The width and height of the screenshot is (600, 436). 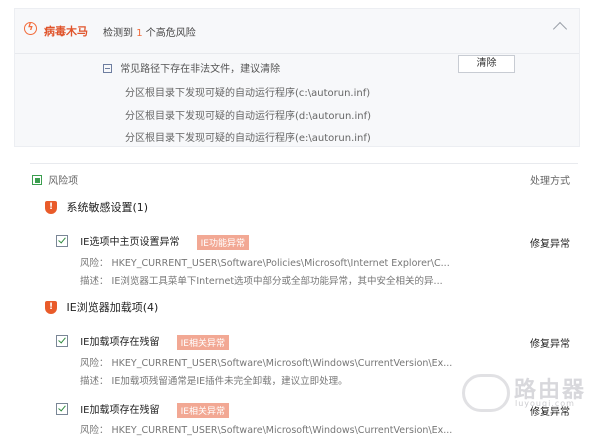 I want to click on category-label: 系统敏感设置(1), so click(x=107, y=207).